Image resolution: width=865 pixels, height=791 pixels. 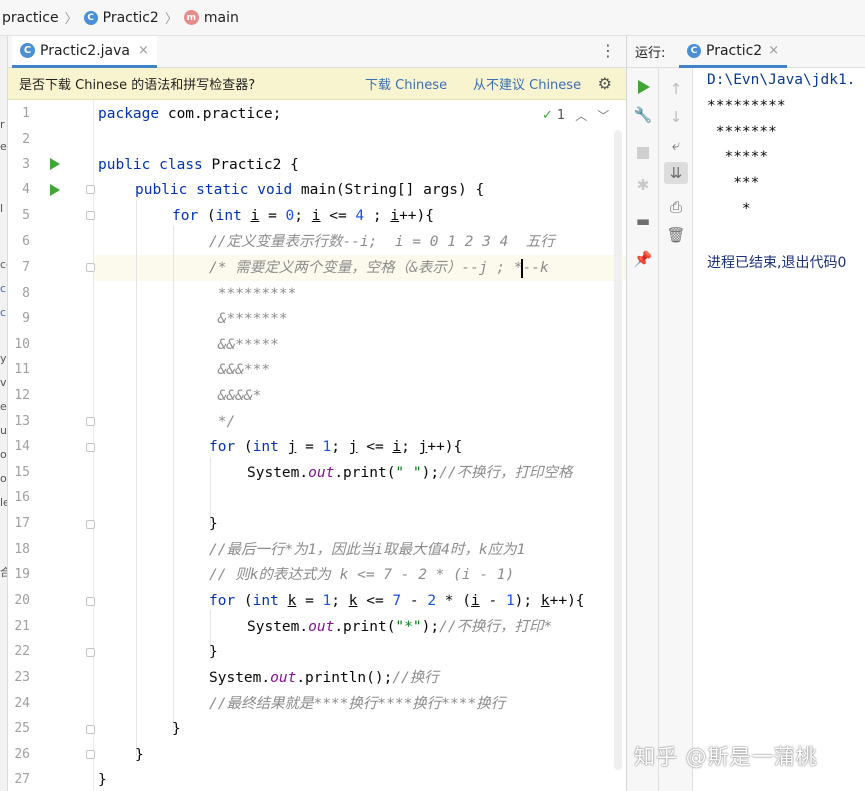 What do you see at coordinates (22, 677) in the screenshot?
I see `line-number: 23` at bounding box center [22, 677].